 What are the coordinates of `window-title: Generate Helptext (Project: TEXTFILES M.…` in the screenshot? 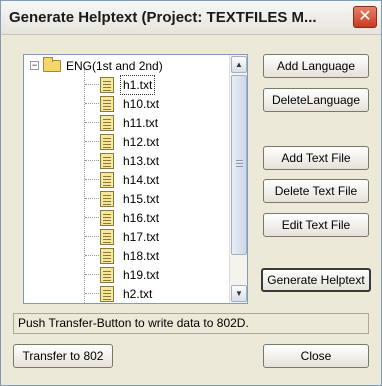 It's located at (163, 17).